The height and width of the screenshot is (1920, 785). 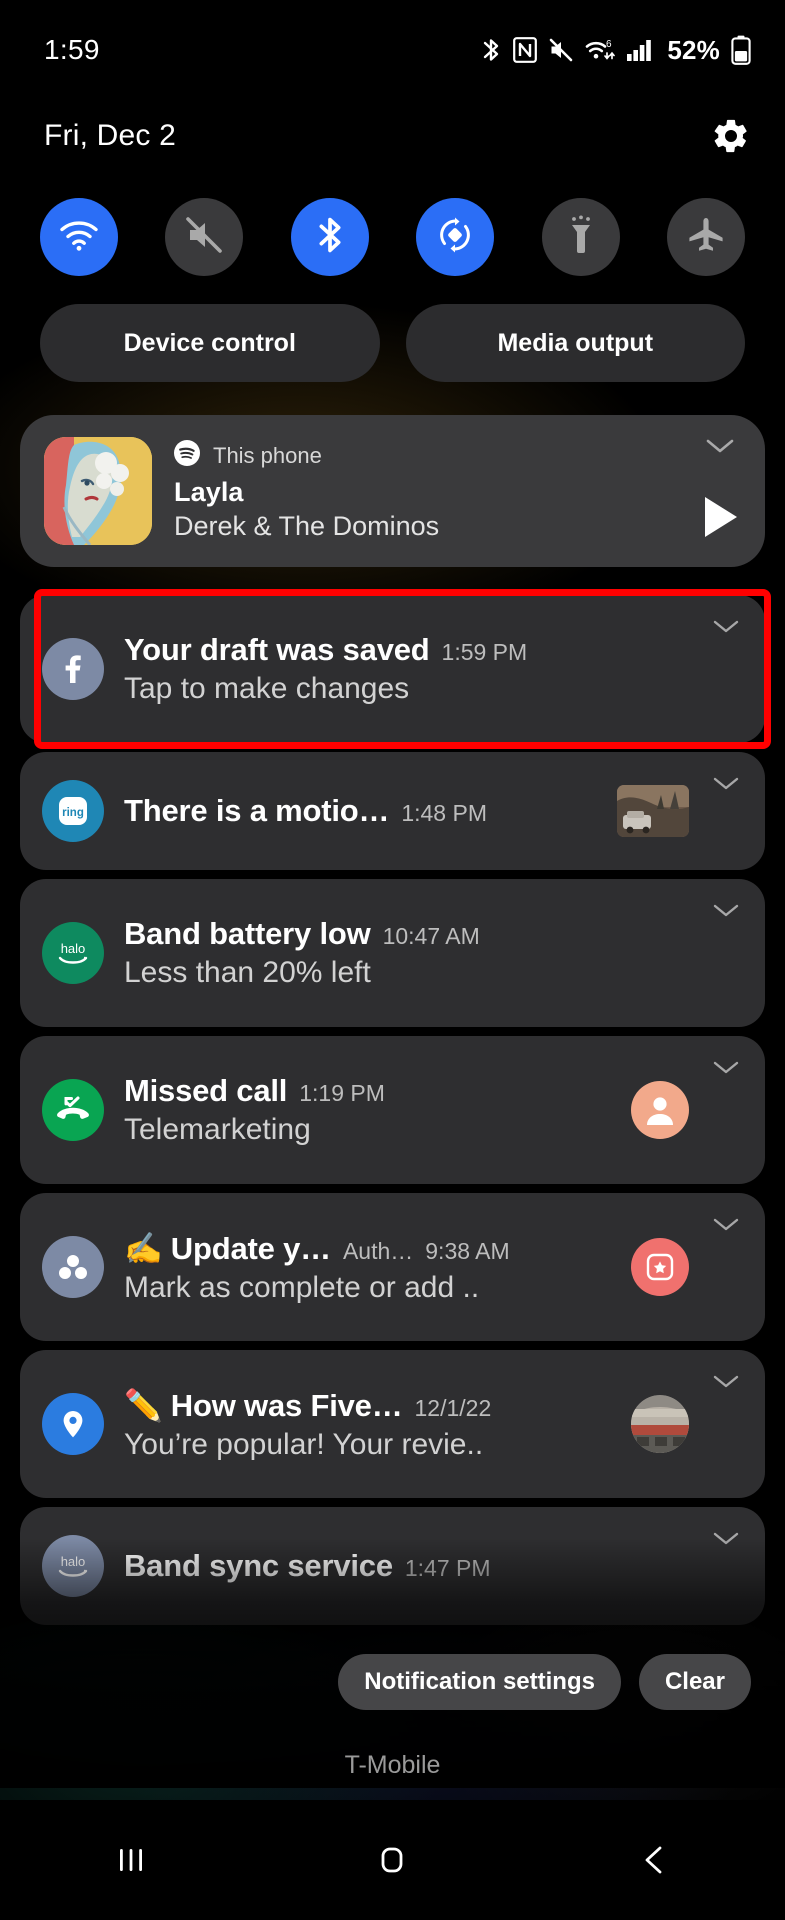 What do you see at coordinates (210, 343) in the screenshot?
I see `device-control-button: Device control` at bounding box center [210, 343].